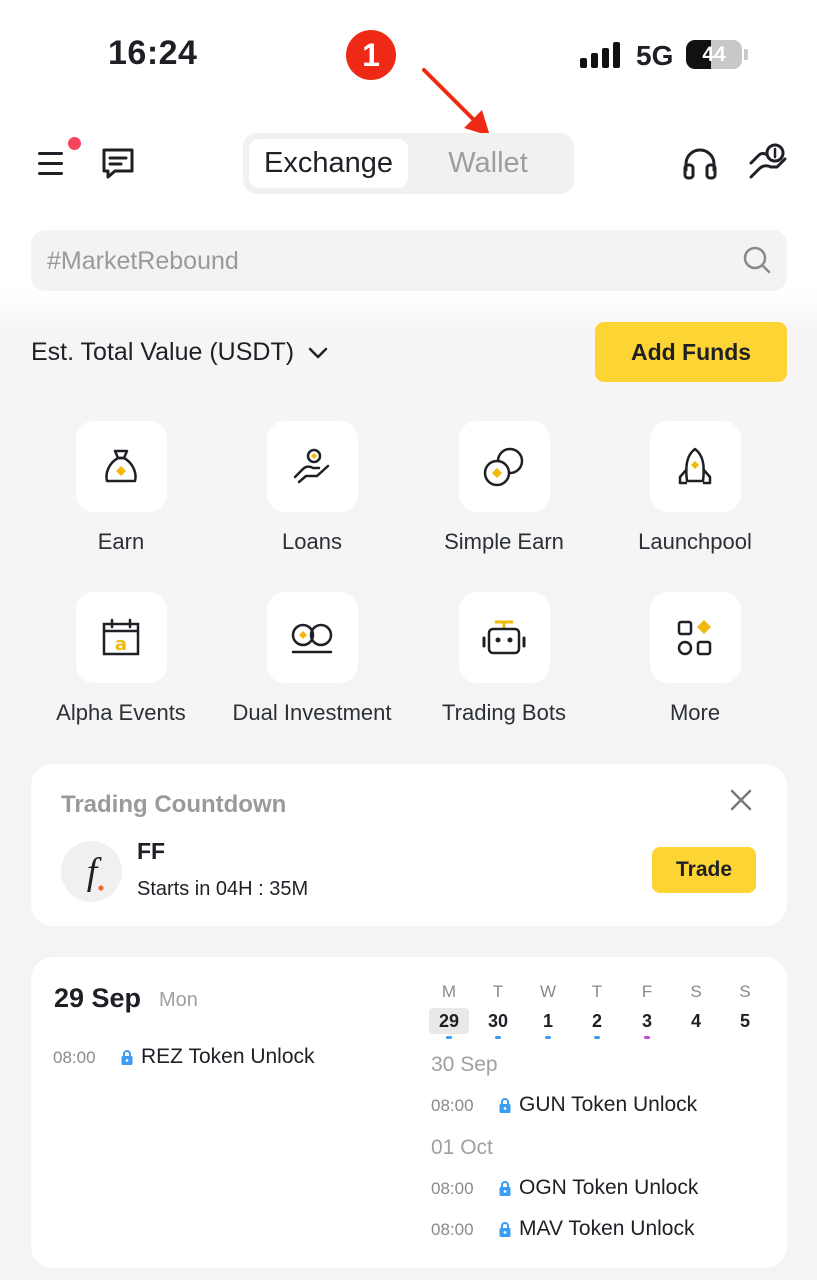  I want to click on token-logo: f, so click(91, 871).